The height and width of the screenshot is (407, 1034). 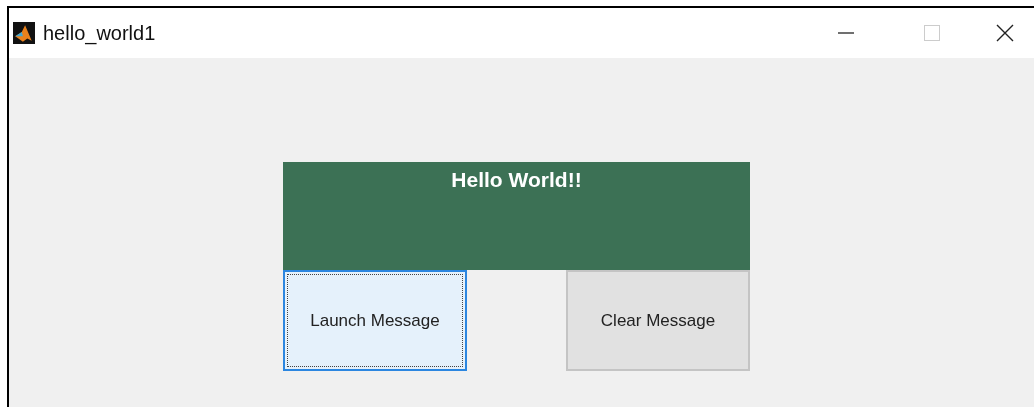 I want to click on message-button: Launch Message, so click(x=375, y=320).